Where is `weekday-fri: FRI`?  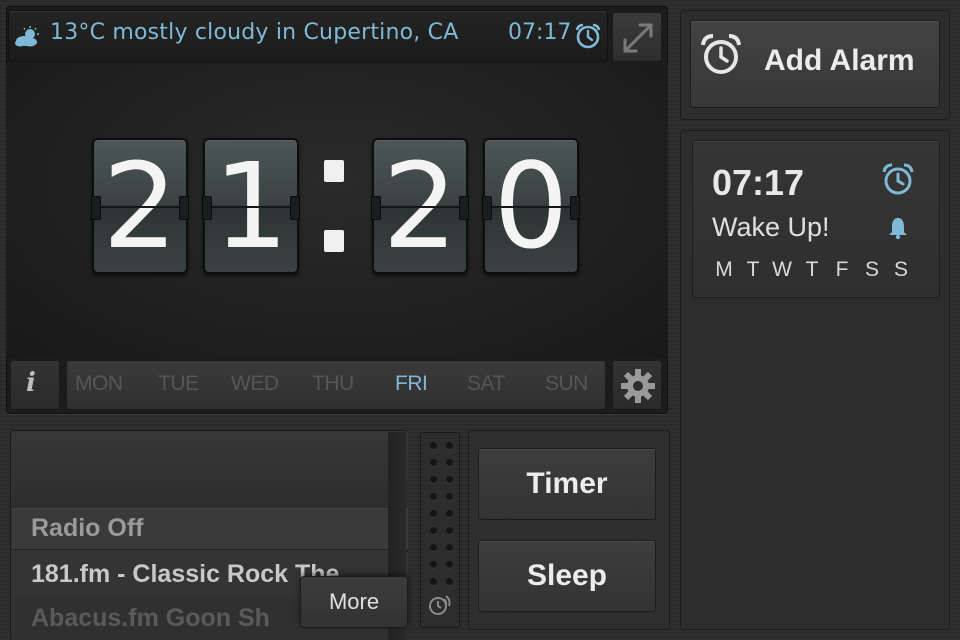 weekday-fri: FRI is located at coordinates (411, 383).